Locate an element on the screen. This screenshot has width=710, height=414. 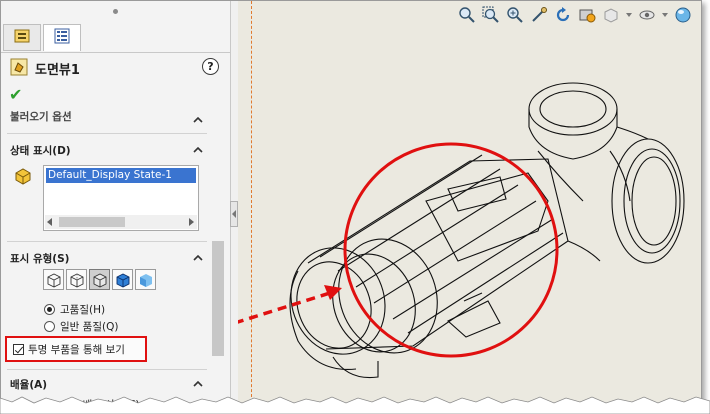
property-manager-icon is located at coordinates (62, 38).